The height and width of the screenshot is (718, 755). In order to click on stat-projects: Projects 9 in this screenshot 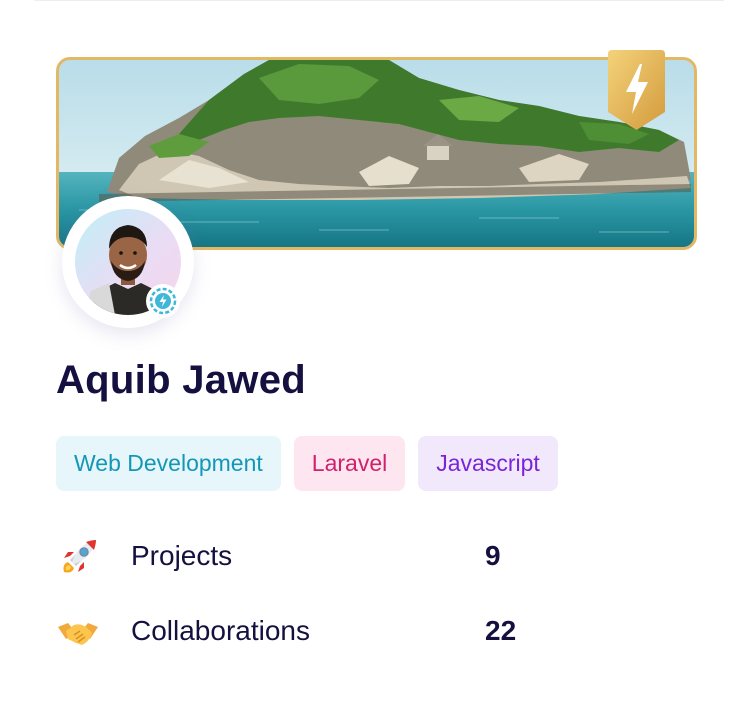, I will do `click(316, 558)`.